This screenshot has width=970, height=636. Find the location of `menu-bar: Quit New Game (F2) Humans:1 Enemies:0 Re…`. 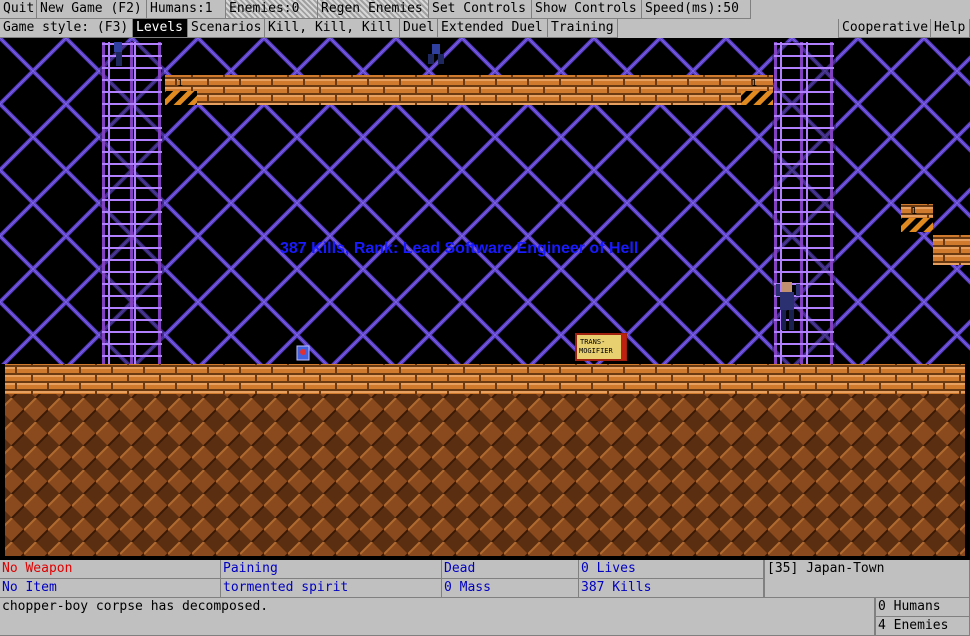

menu-bar: Quit New Game (F2) Humans:1 Enemies:0 Re… is located at coordinates (485, 9).